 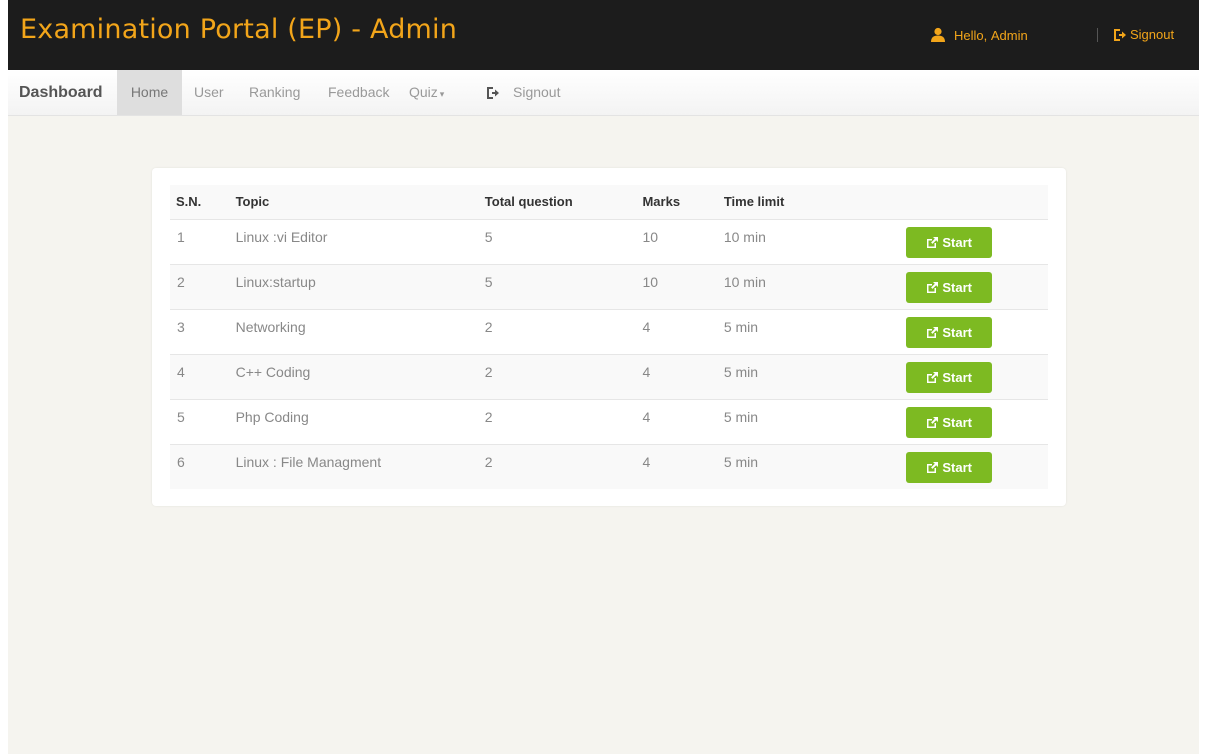 I want to click on nav-item-quiz-dropdown: Quiz ▾, so click(x=426, y=92).